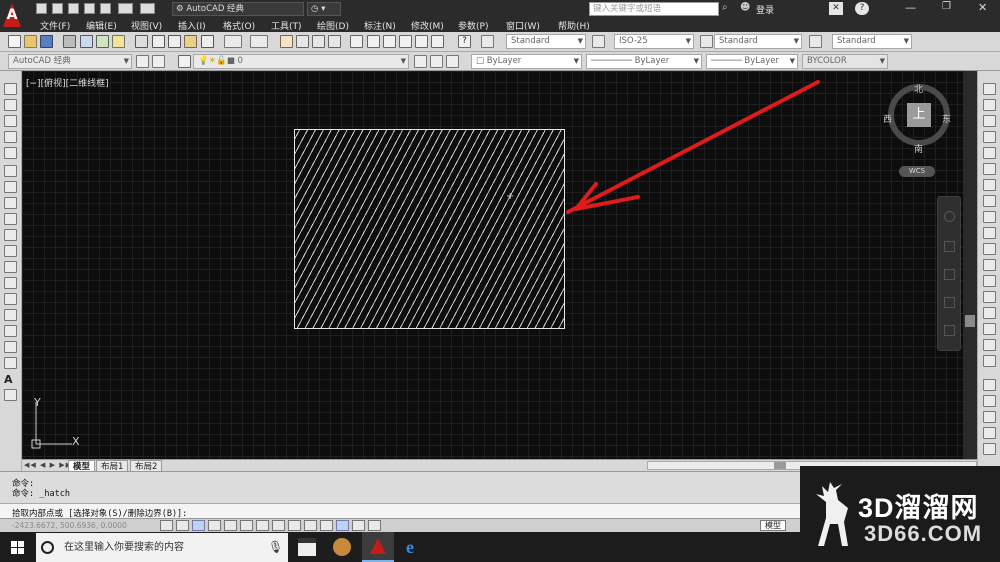 The height and width of the screenshot is (562, 1000). I want to click on calculator-icon, so click(437, 41).